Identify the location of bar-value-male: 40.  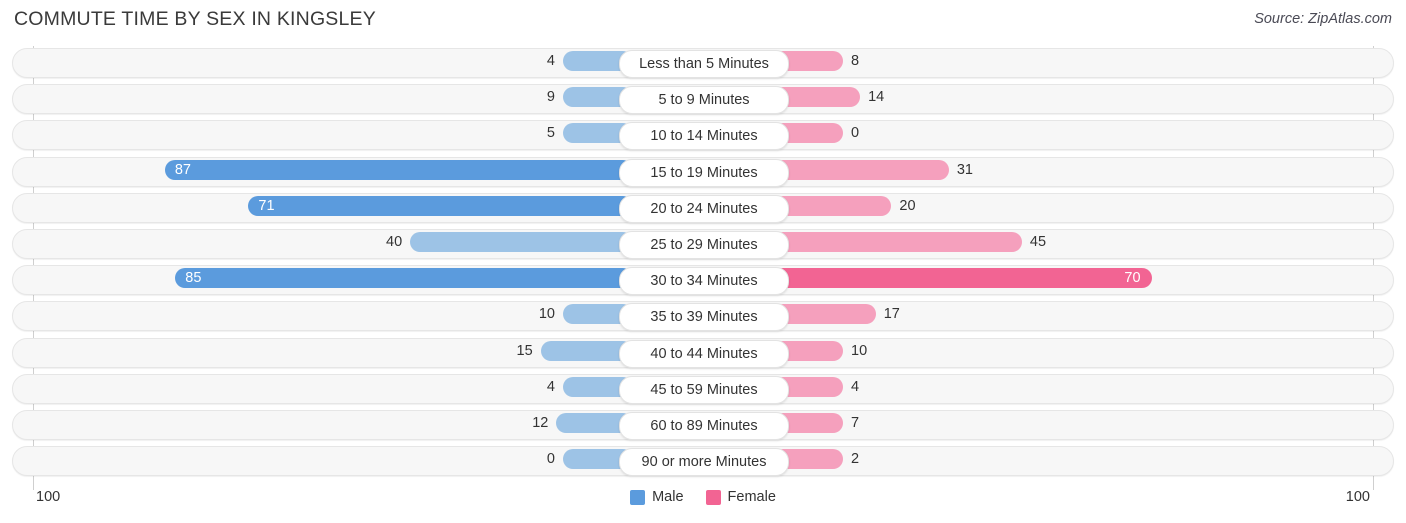
(394, 242).